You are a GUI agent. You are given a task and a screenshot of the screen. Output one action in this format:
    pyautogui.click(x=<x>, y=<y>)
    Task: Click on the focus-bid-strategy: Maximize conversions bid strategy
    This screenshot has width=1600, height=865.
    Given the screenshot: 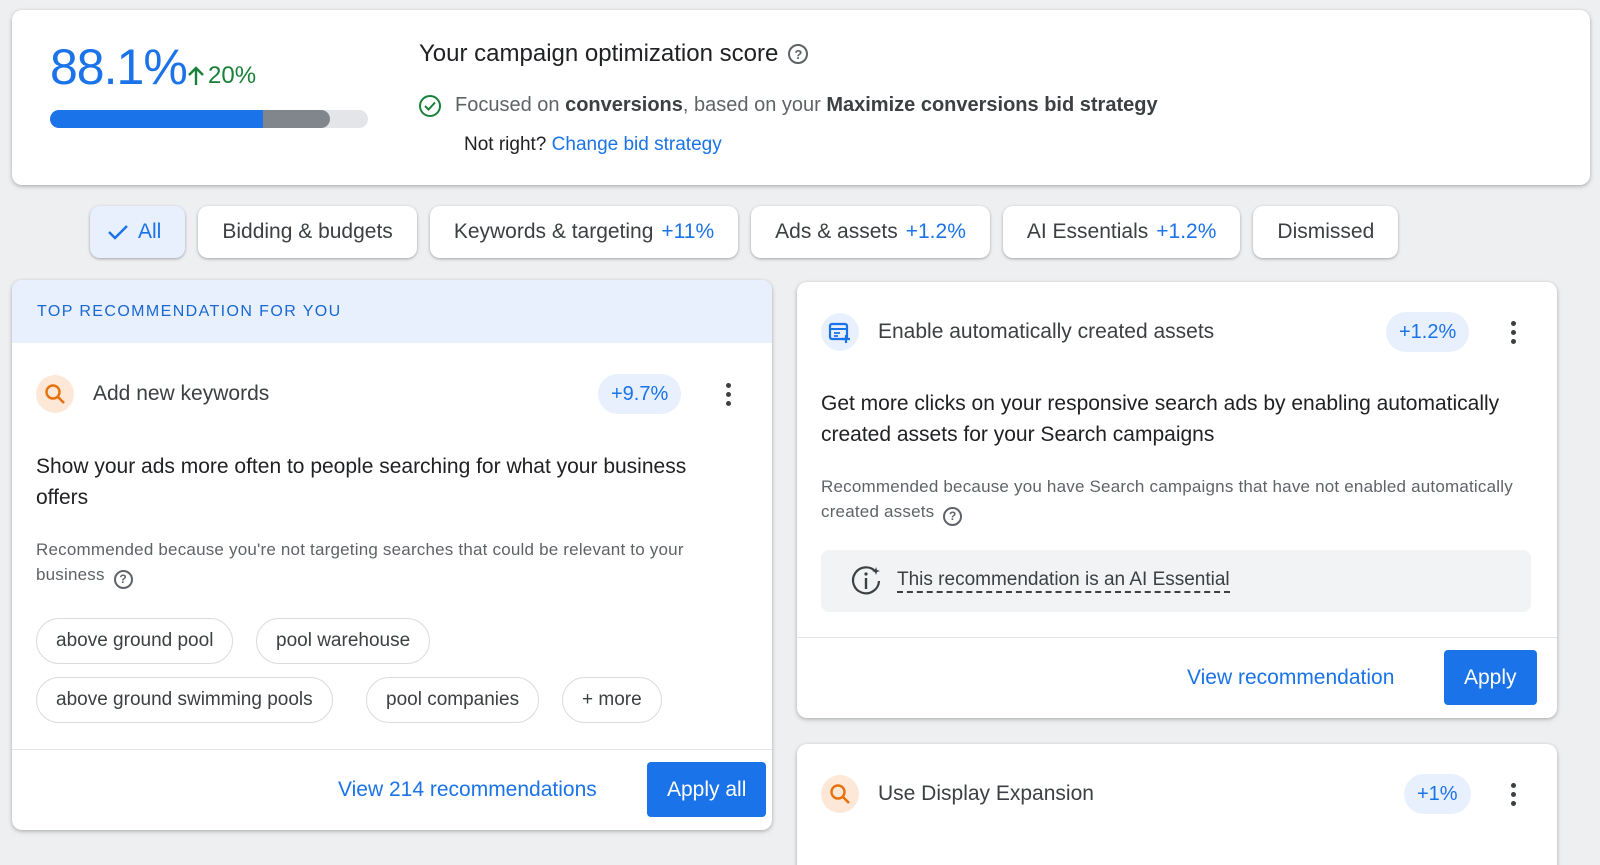 What is the action you would take?
    pyautogui.click(x=992, y=105)
    